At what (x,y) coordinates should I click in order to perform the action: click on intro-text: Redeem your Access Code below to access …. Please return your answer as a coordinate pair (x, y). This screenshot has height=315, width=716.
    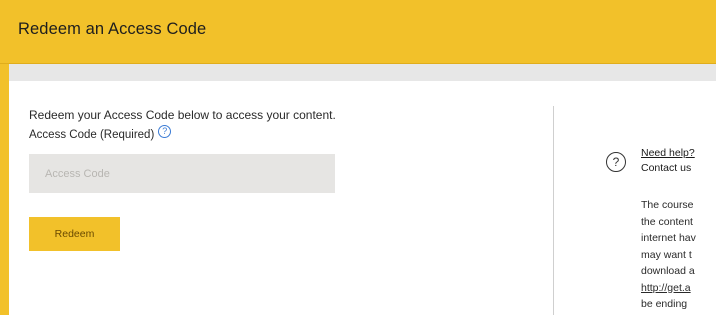
    Looking at the image, I should click on (182, 115).